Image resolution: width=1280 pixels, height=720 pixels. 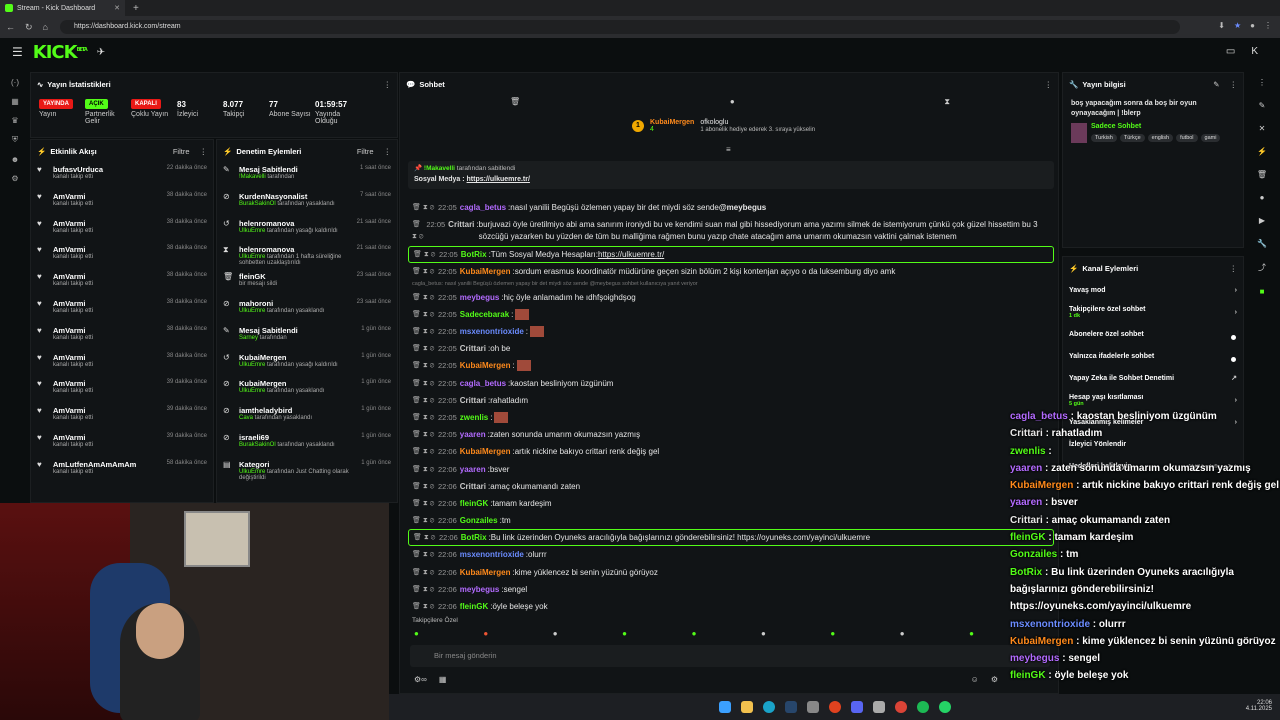 I want to click on chat-bubble-icon: ●, so click(x=732, y=102).